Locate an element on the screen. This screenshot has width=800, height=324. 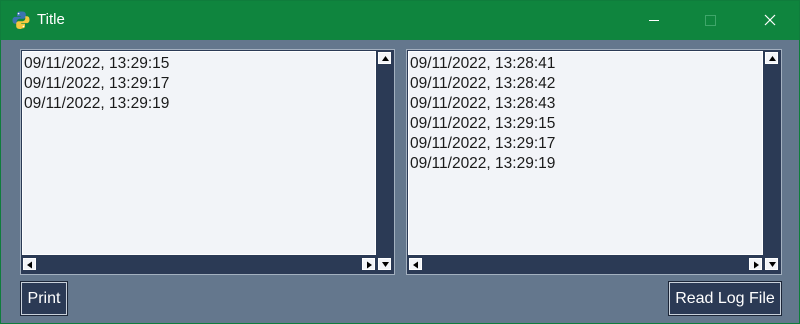
list-item: 09/11/2022, 13:28:41 is located at coordinates (585, 64).